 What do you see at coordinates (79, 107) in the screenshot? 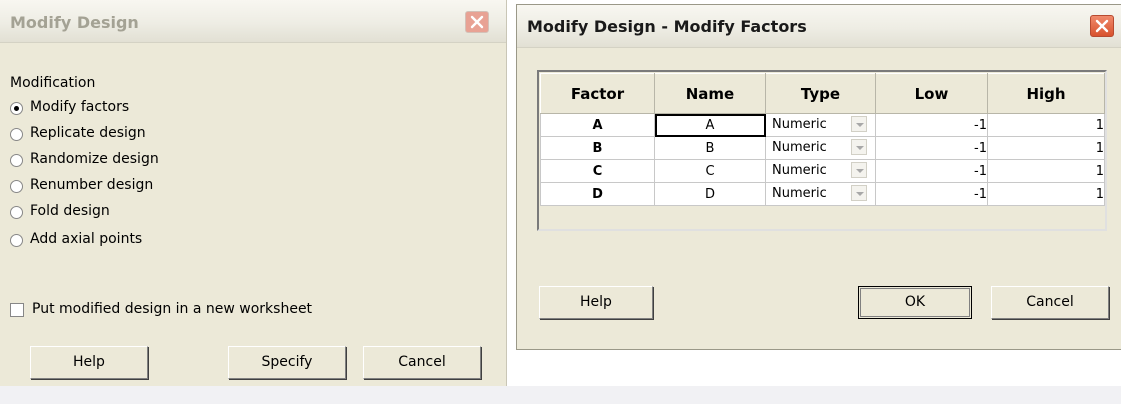
I see `radio-label: Modify factors` at bounding box center [79, 107].